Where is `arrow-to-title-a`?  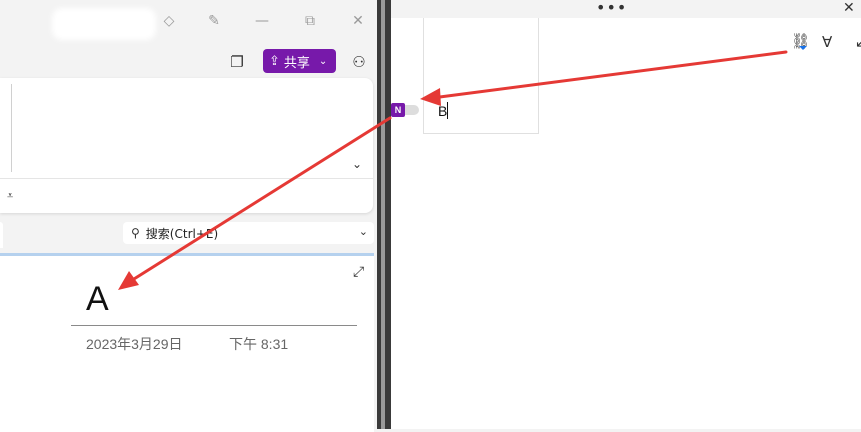
arrow-to-title-a is located at coordinates (258, 201).